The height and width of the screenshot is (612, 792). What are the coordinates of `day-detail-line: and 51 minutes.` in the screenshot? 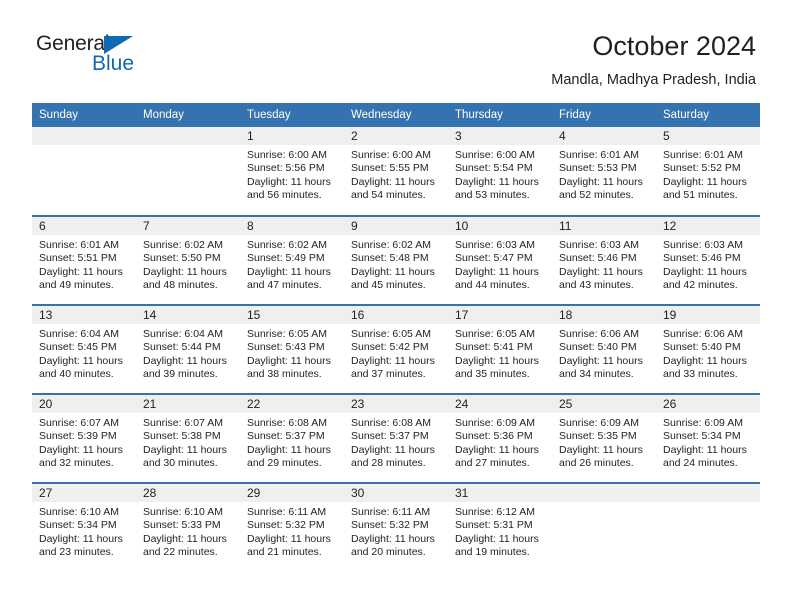 It's located at (700, 195).